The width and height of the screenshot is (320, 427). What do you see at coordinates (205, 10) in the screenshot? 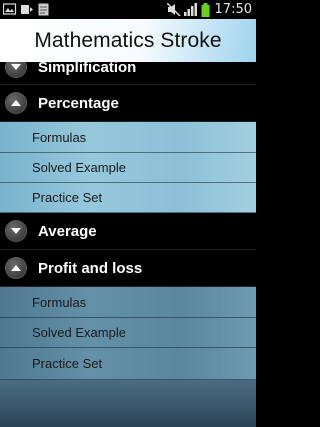
I see `battery-icon` at bounding box center [205, 10].